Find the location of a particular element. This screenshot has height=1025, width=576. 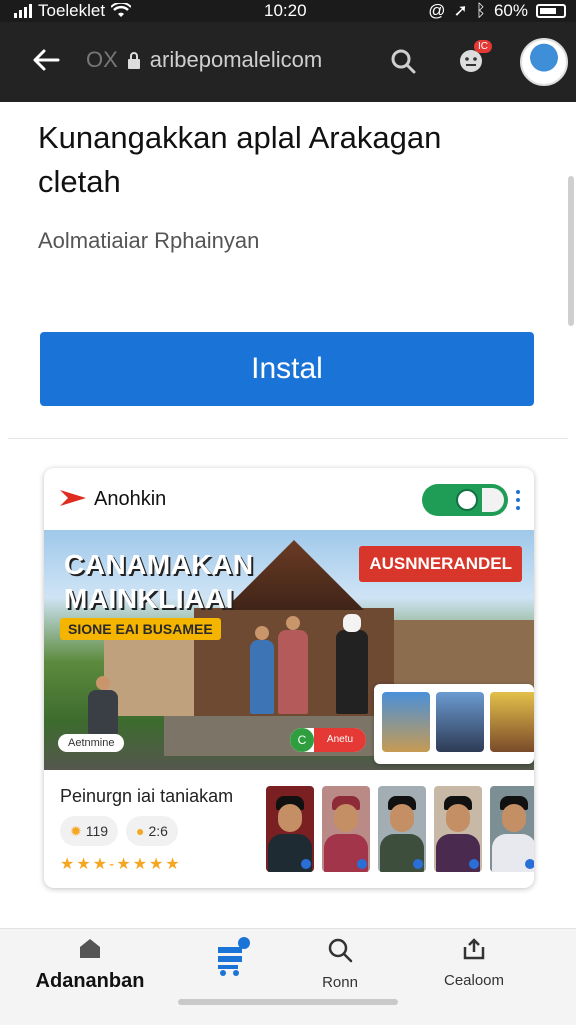

scrollbar is located at coordinates (571, 251).